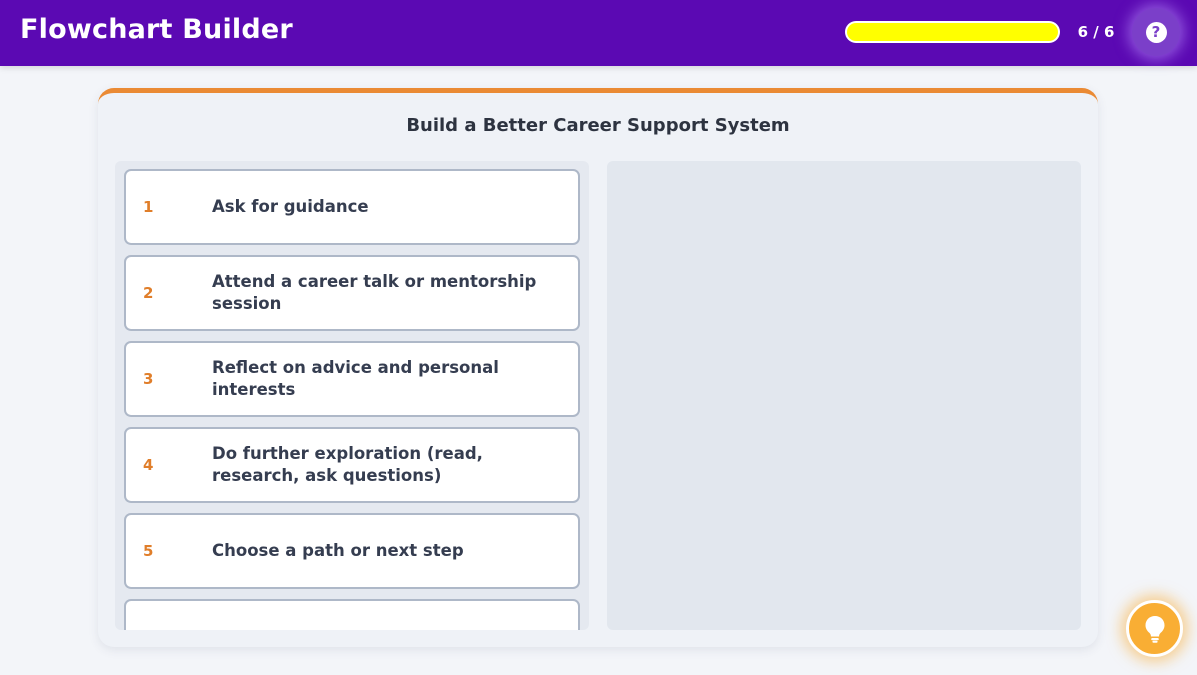 Image resolution: width=1197 pixels, height=675 pixels. What do you see at coordinates (1096, 32) in the screenshot?
I see `progress-counter: 6 / 6` at bounding box center [1096, 32].